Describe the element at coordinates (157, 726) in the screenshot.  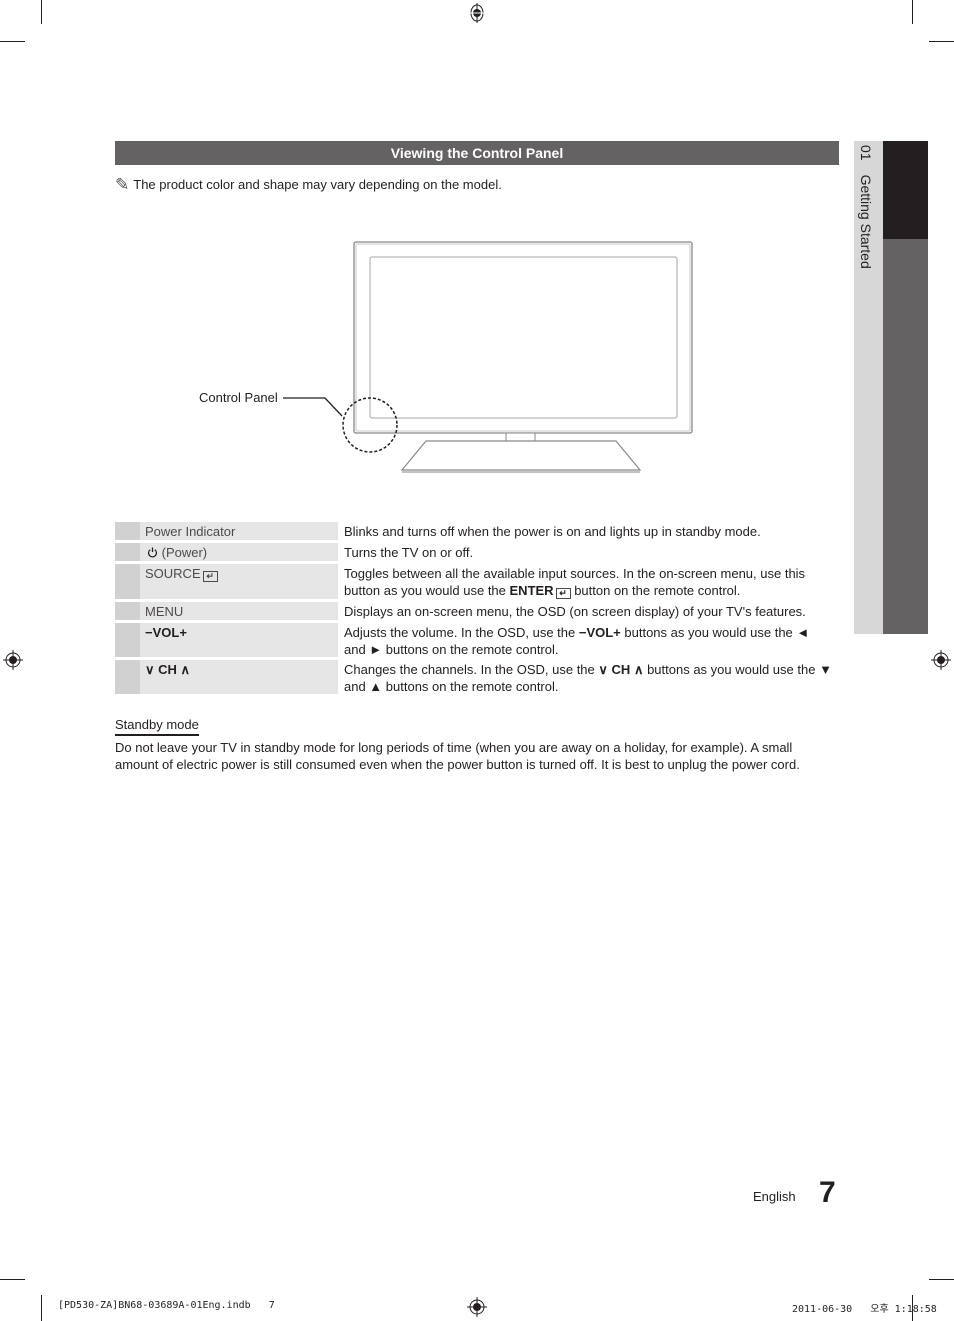
I see `standby-heading: Standby mode` at that location.